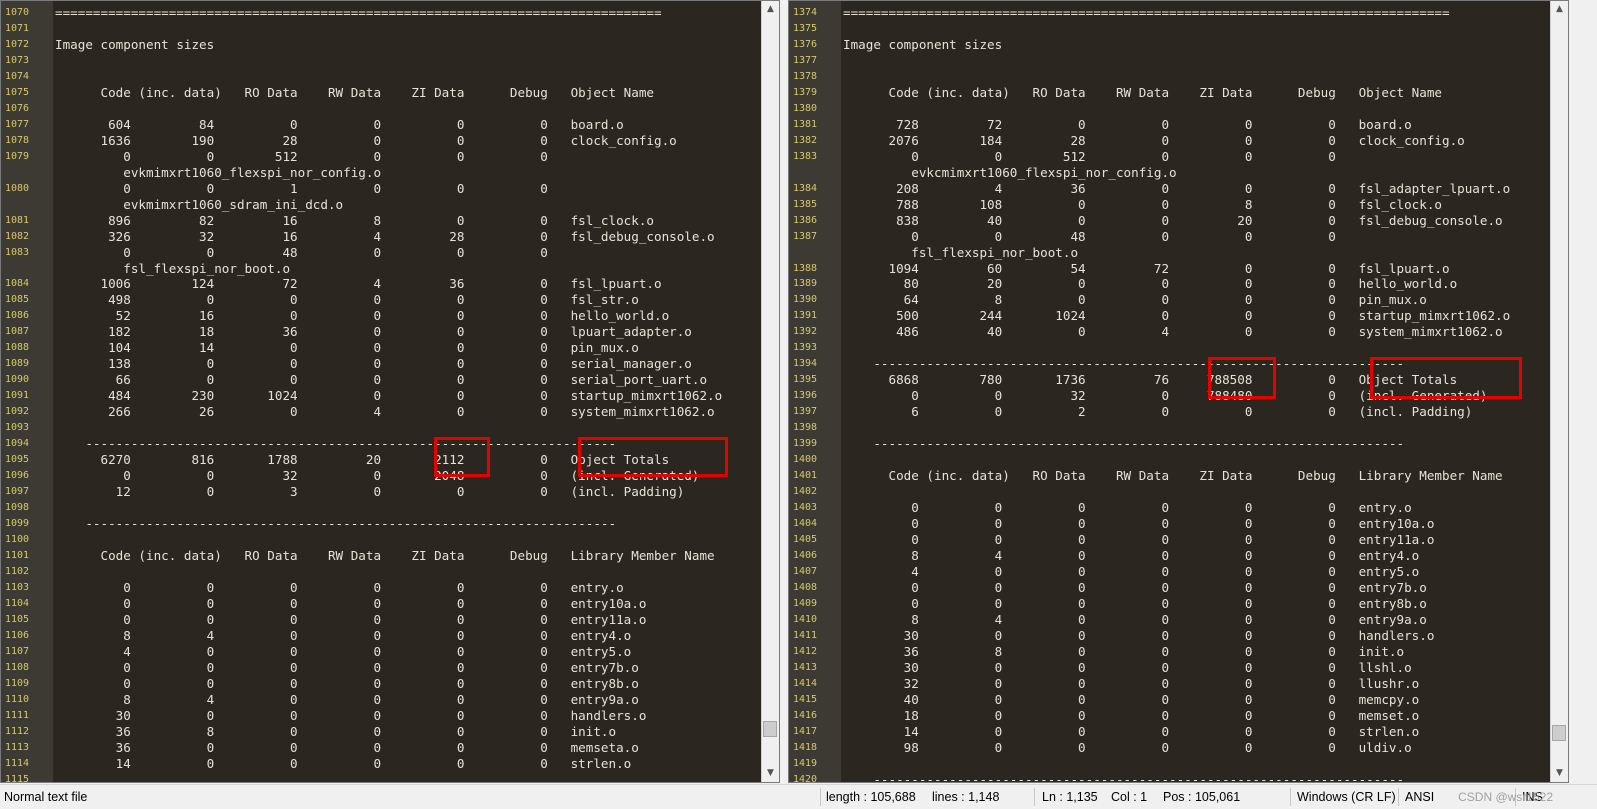  What do you see at coordinates (1169, 300) in the screenshot?
I see `editor-line: 1390 64 8 0 0 0 0 pin_mux.o` at bounding box center [1169, 300].